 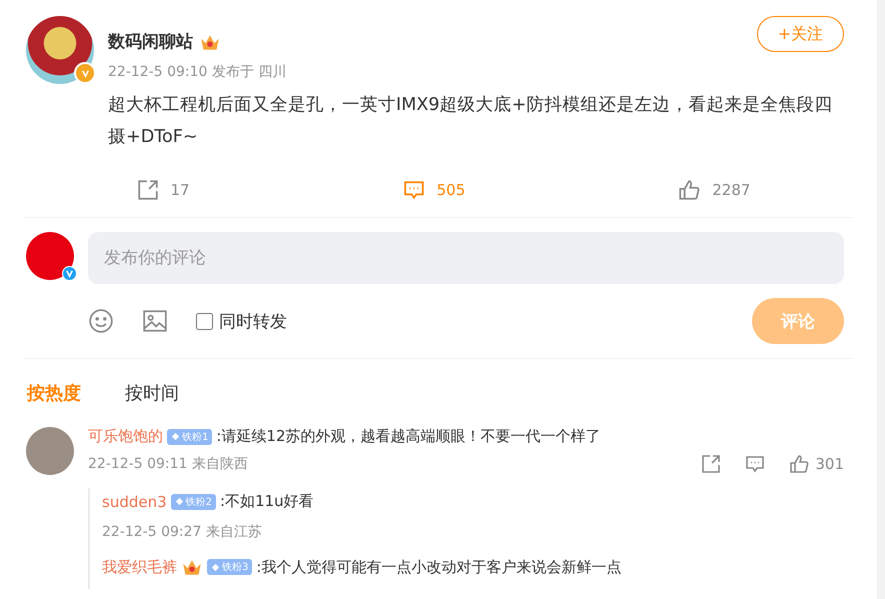 I want to click on follow-button: +关注, so click(x=800, y=34).